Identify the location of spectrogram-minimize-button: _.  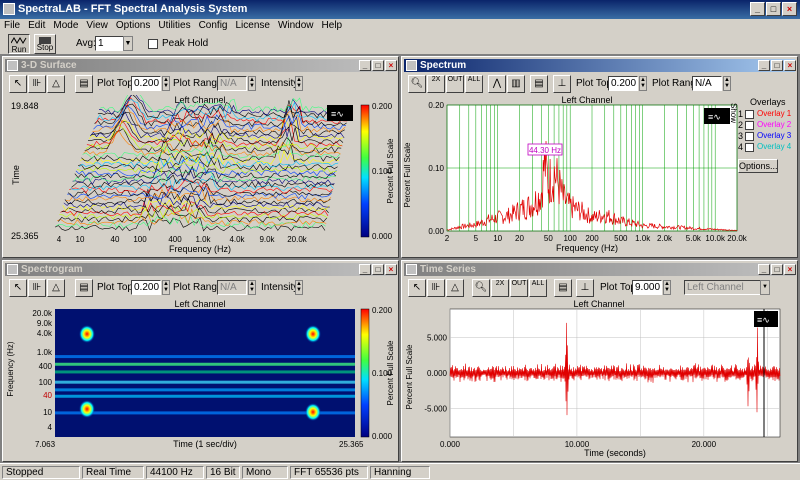
(365, 269).